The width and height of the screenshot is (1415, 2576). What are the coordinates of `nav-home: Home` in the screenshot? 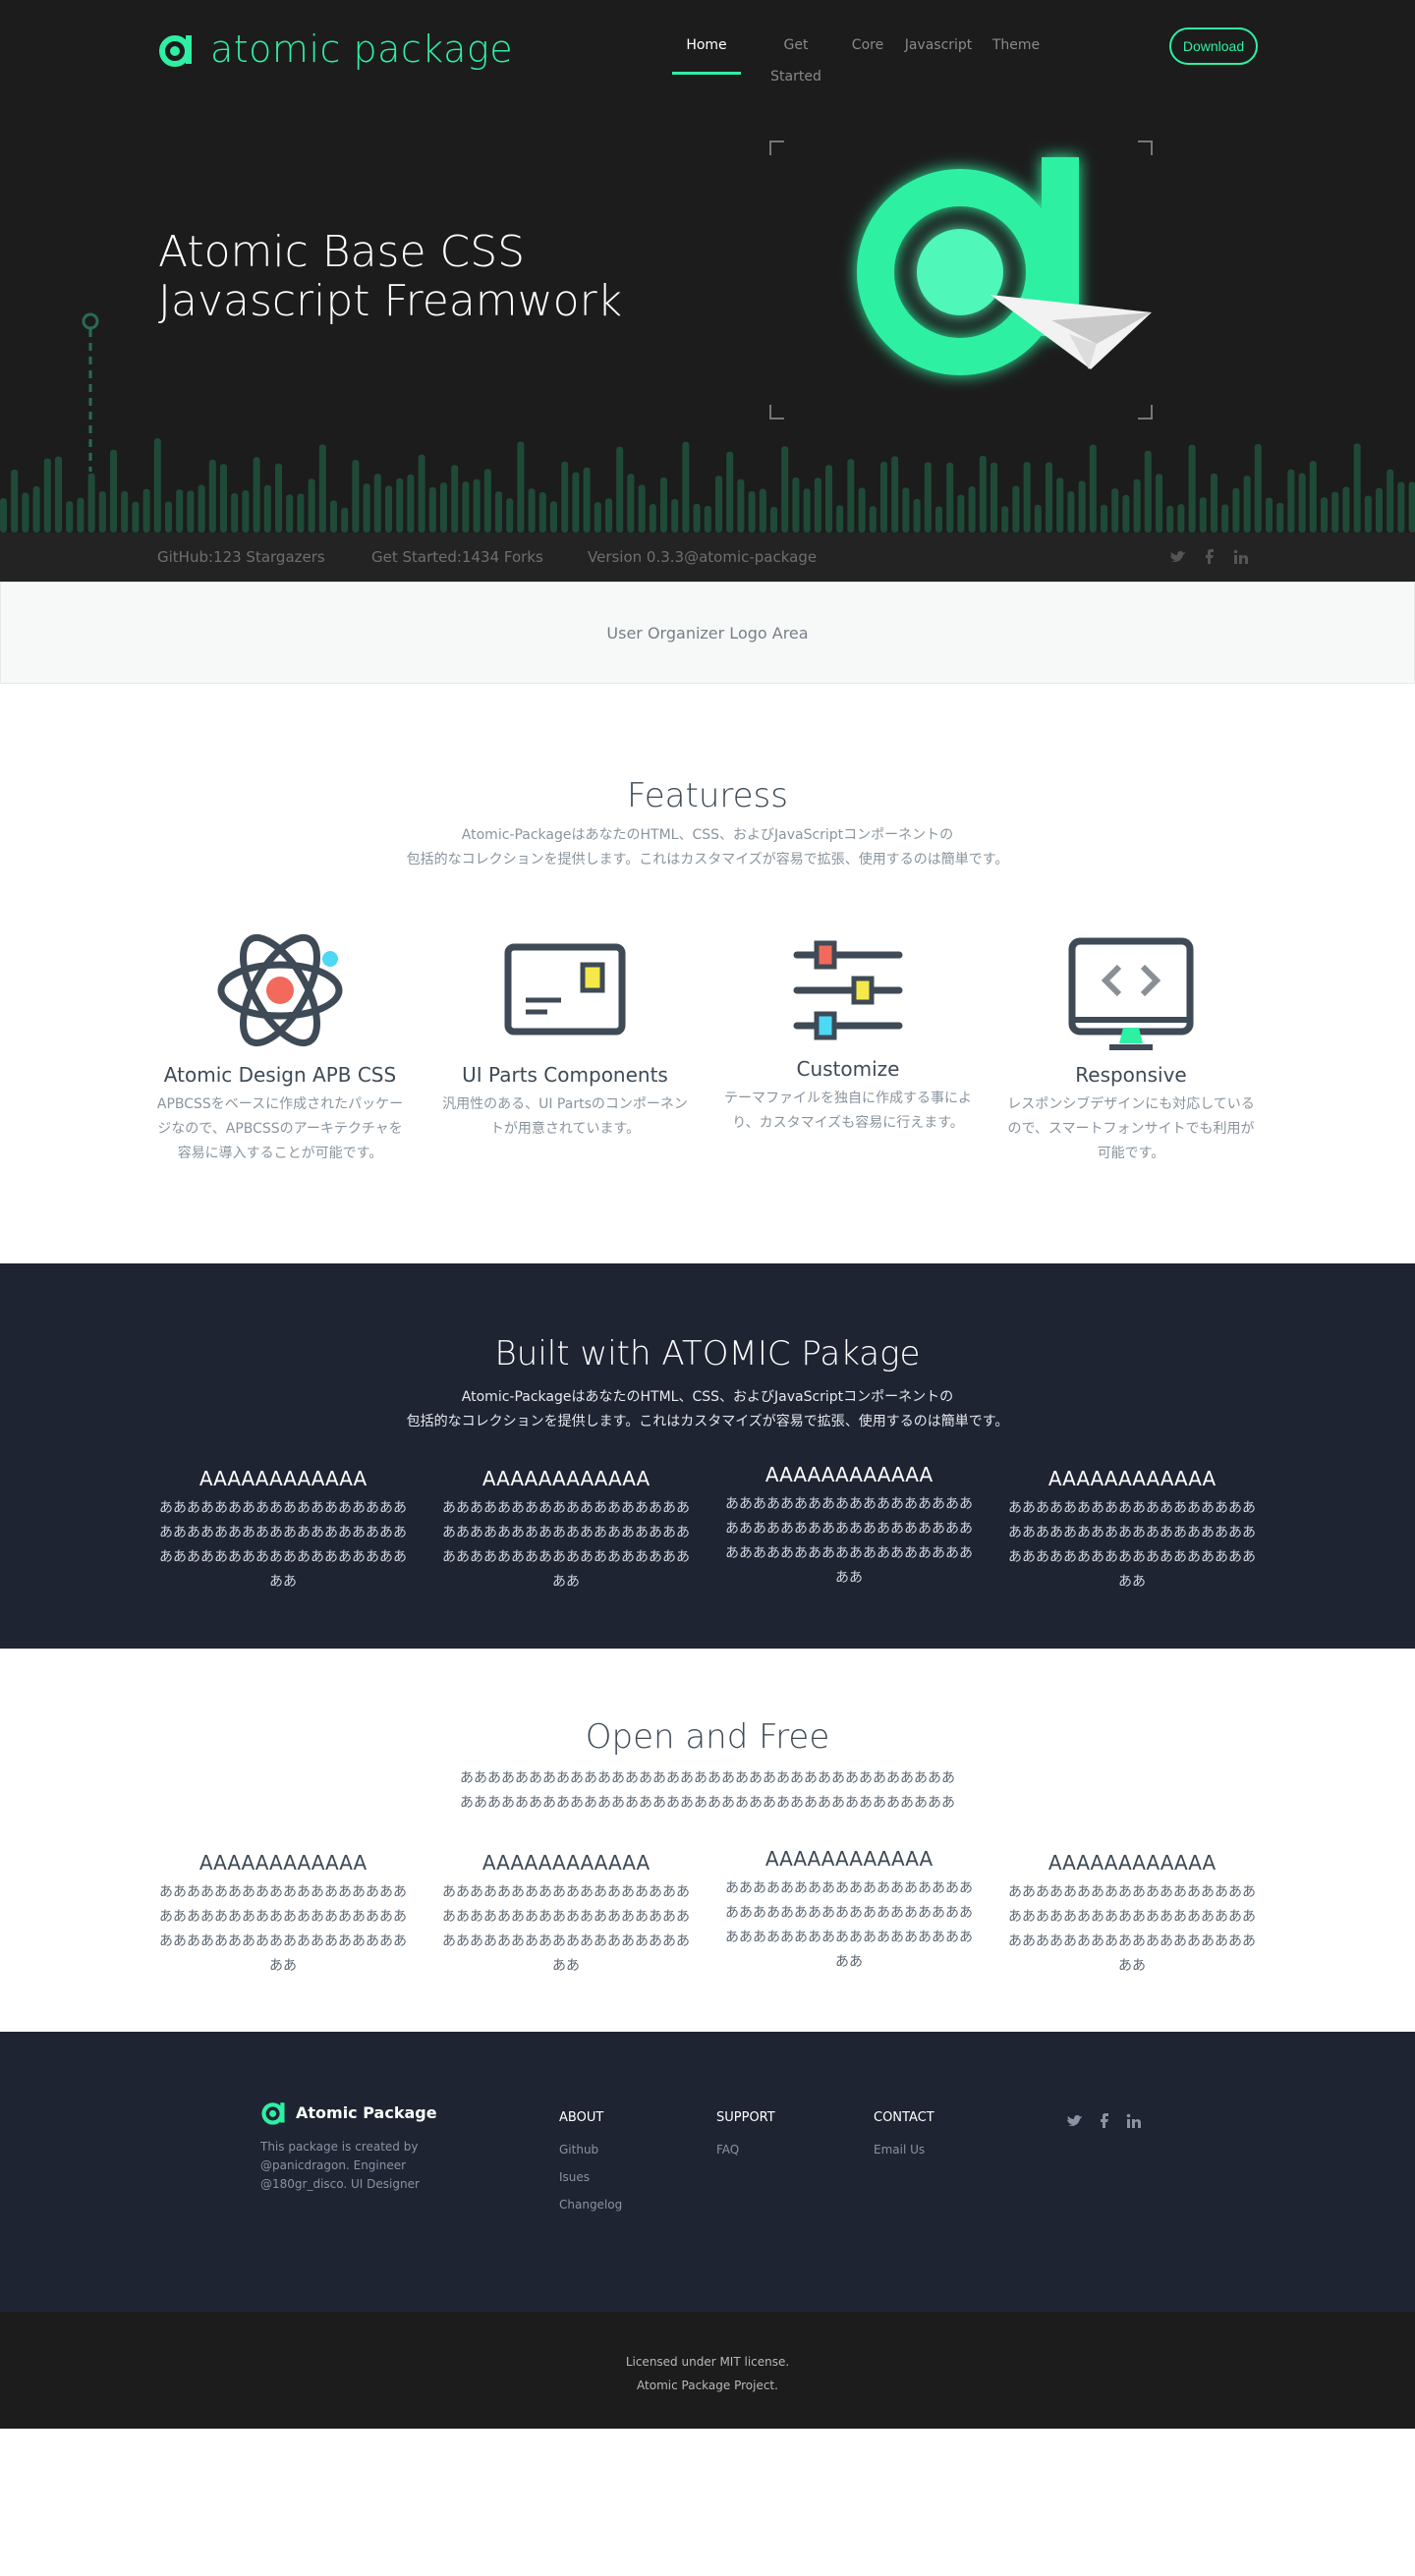 It's located at (706, 52).